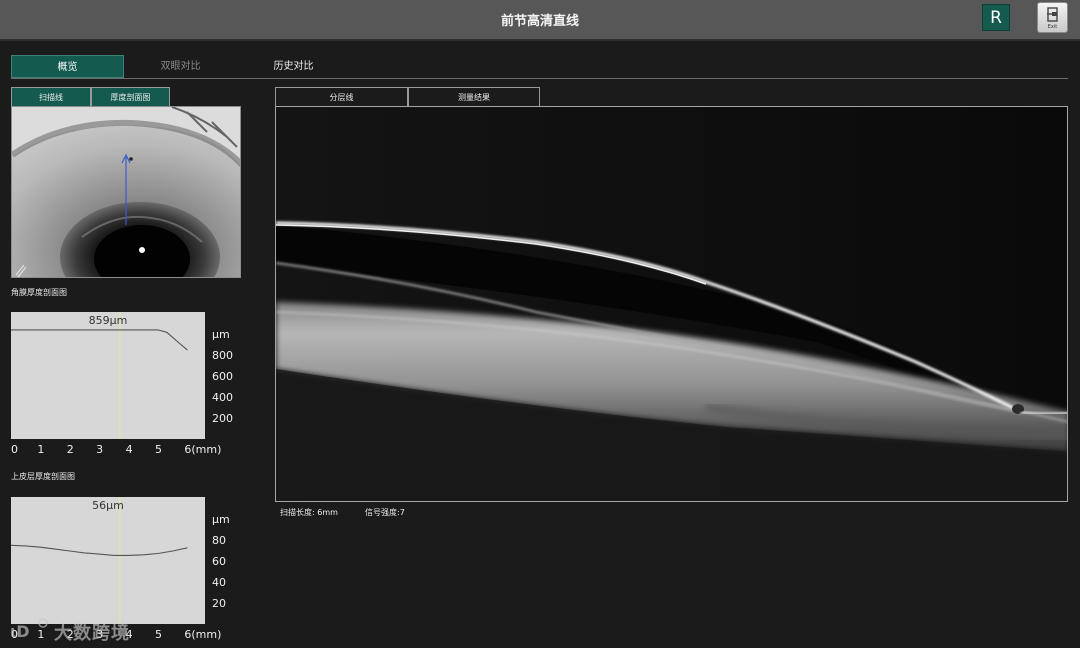 The height and width of the screenshot is (648, 1080). Describe the element at coordinates (108, 505) in the screenshot. I see `epithelium-readout: 56μm` at that location.